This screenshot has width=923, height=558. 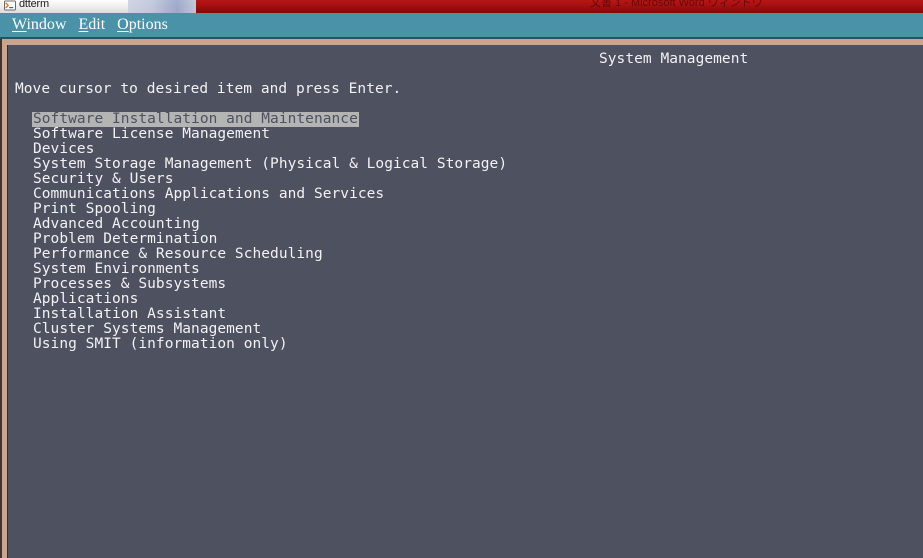 What do you see at coordinates (465, 329) in the screenshot?
I see `smit-menu-item: Cluster Systems Management` at bounding box center [465, 329].